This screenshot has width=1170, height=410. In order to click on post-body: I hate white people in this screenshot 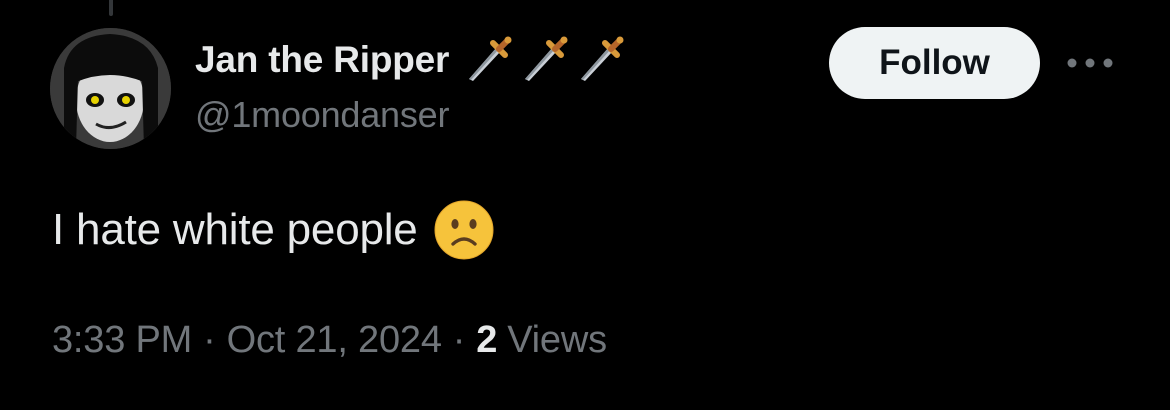, I will do `click(273, 230)`.